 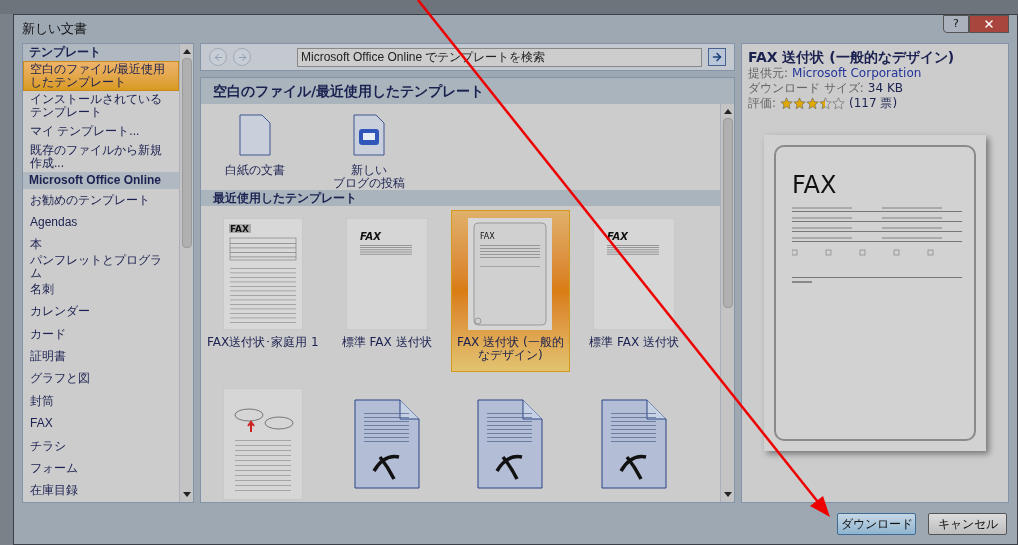 I want to click on back-button, so click(x=218, y=57).